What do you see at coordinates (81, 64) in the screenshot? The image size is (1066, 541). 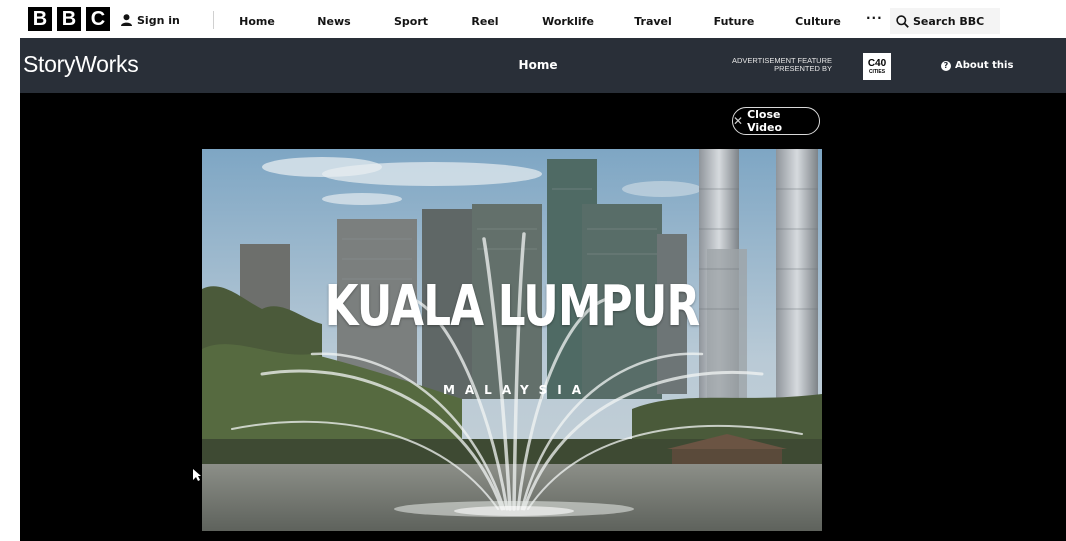 I see `storyworks-logo: StoryWorks` at bounding box center [81, 64].